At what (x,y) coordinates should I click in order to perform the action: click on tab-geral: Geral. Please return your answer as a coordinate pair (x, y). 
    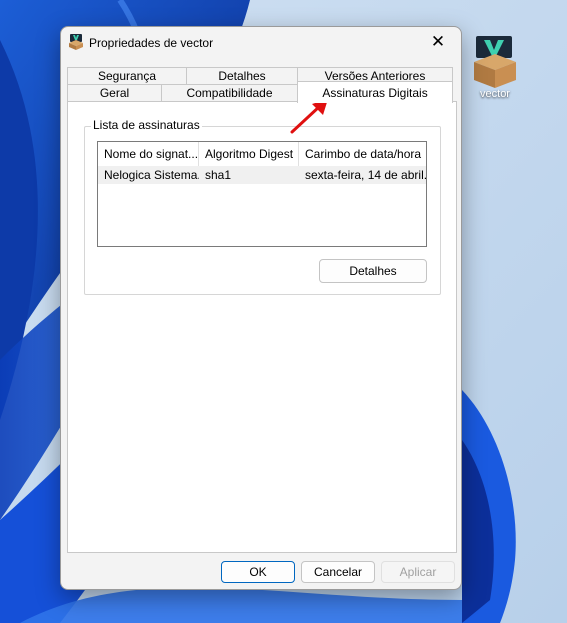
    Looking at the image, I should click on (114, 93).